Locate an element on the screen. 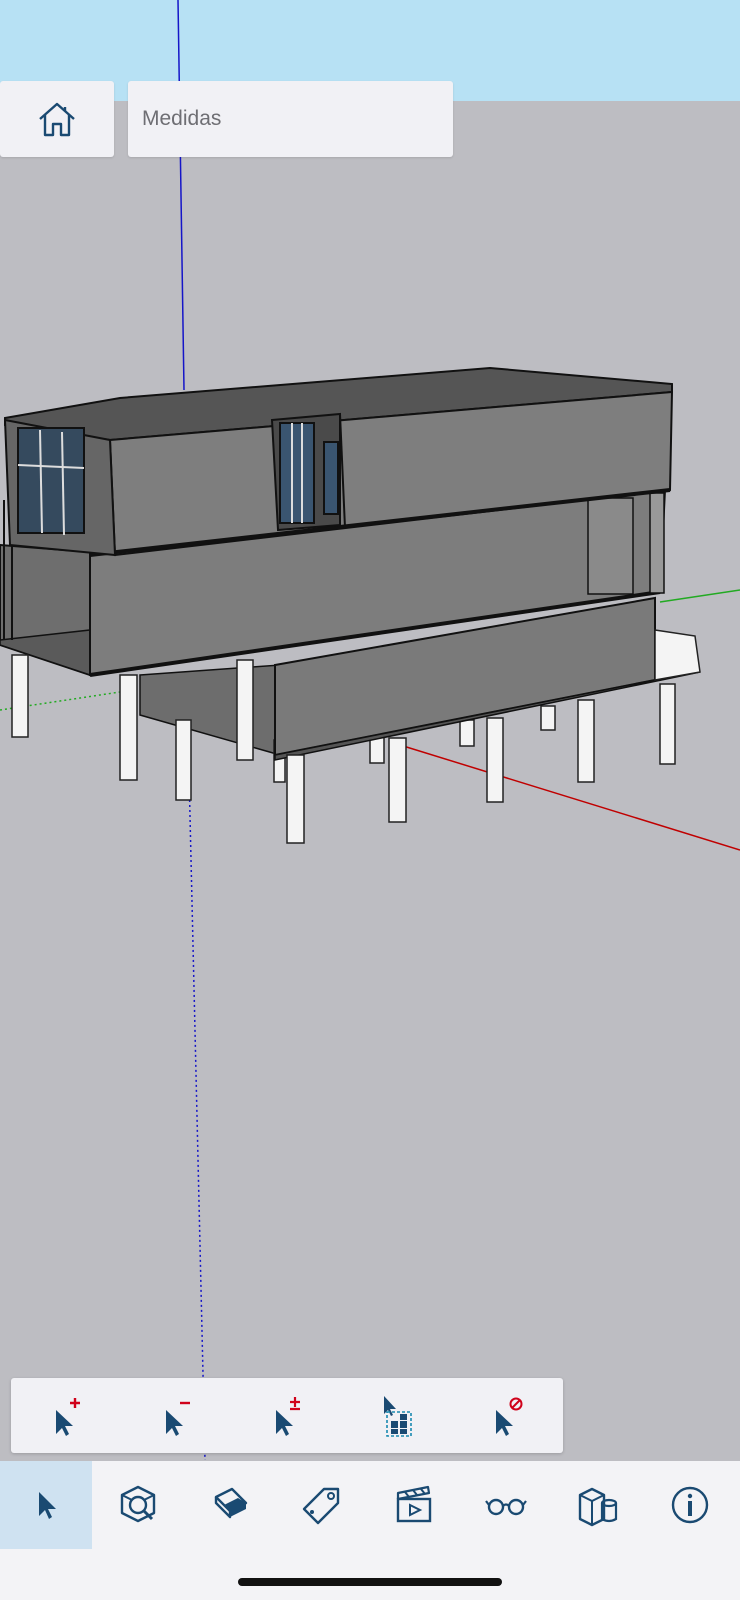 The image size is (740, 1600). eraser-icon is located at coordinates (231, 1503).